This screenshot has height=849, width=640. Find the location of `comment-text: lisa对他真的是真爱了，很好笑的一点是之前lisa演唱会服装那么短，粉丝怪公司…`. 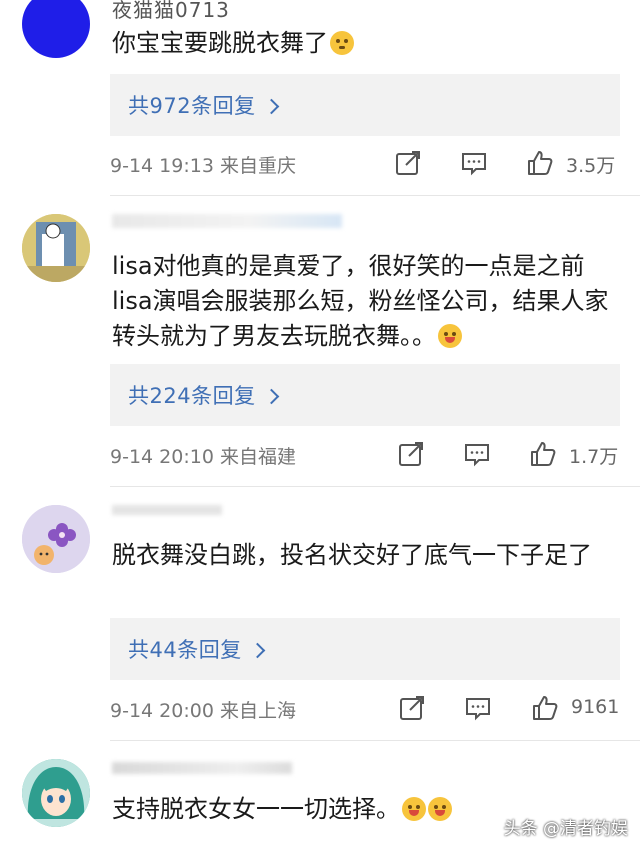

comment-text: lisa对他真的是真爱了，很好笑的一点是之前lisa演唱会服装那么短，粉丝怪公司… is located at coordinates (367, 301).